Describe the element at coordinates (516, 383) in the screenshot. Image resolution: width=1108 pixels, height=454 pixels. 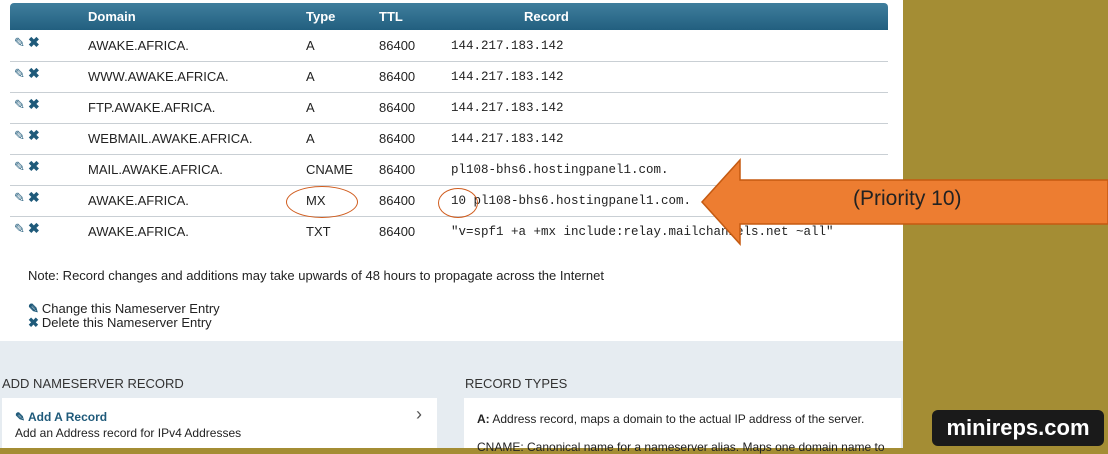
I see `record-types-title: RECORD TYPES` at that location.